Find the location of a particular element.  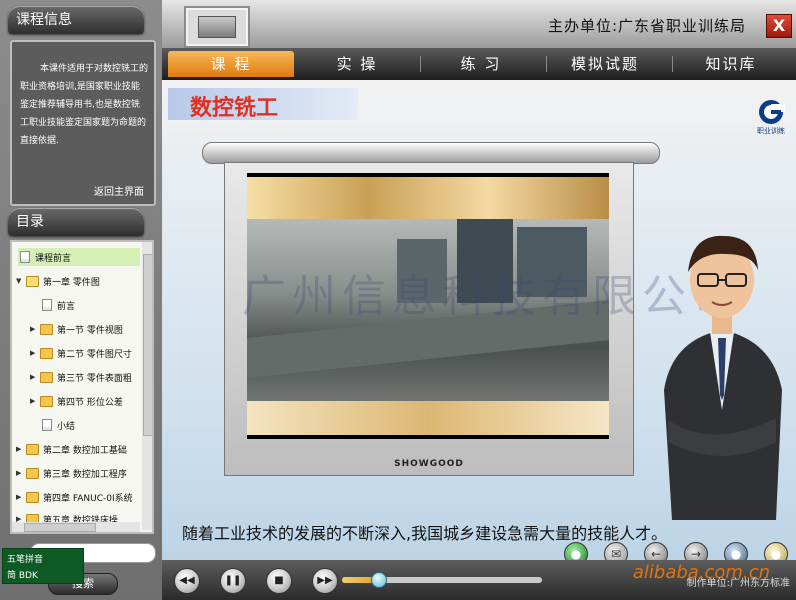

course-info-header: 课程信息 is located at coordinates (76, 20).